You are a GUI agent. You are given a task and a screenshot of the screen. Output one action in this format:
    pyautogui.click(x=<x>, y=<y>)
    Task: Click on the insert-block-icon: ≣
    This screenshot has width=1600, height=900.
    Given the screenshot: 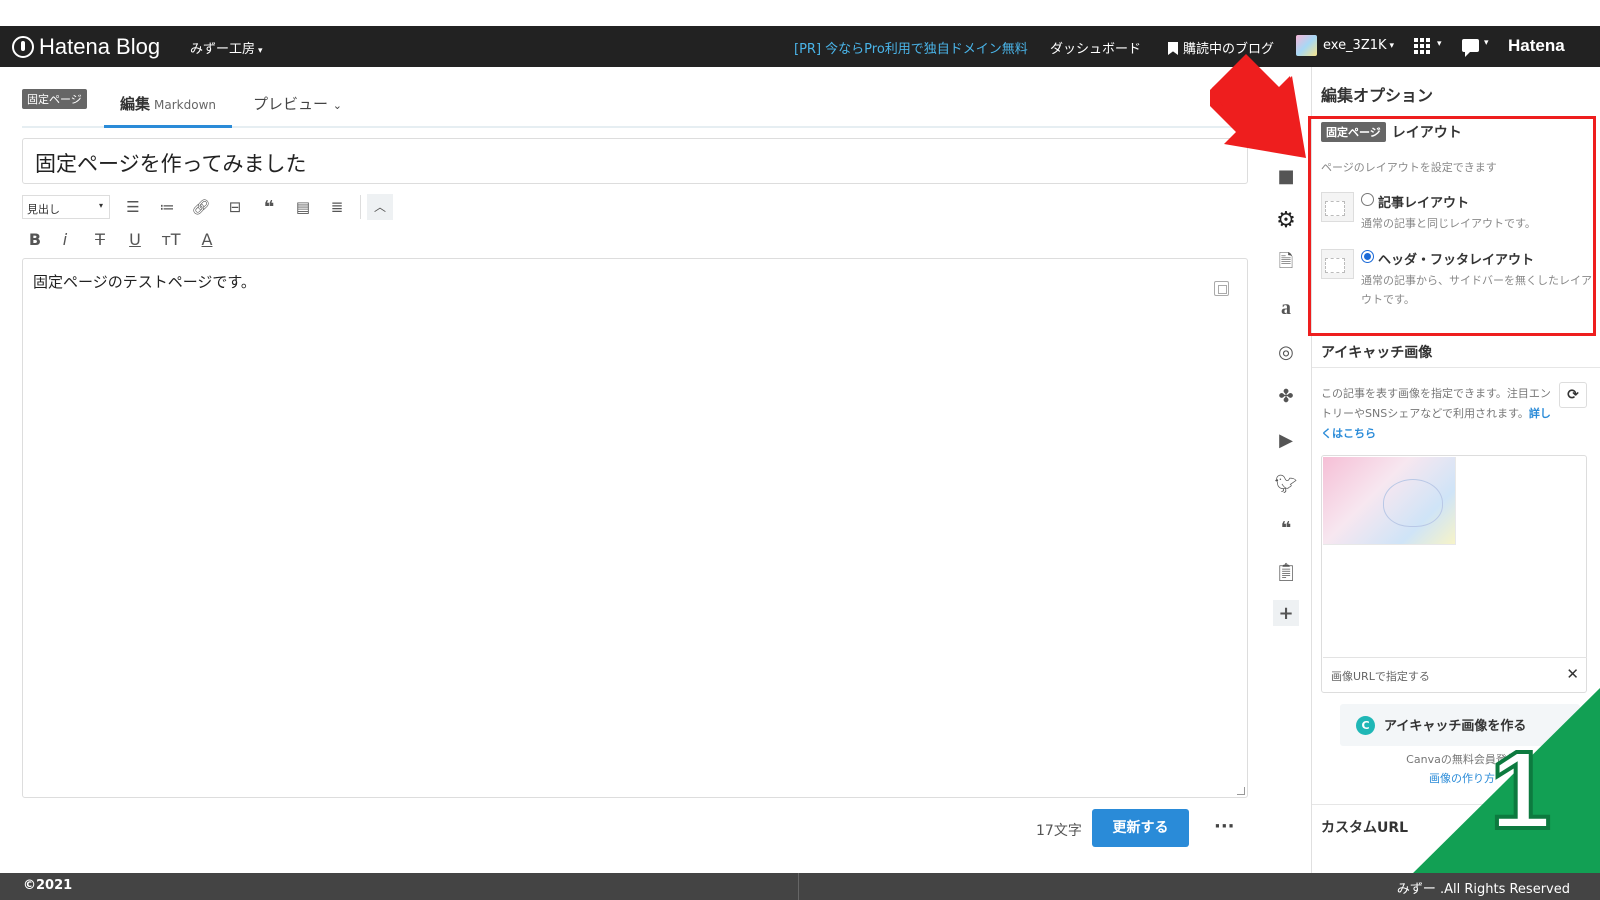 What is the action you would take?
    pyautogui.click(x=337, y=207)
    